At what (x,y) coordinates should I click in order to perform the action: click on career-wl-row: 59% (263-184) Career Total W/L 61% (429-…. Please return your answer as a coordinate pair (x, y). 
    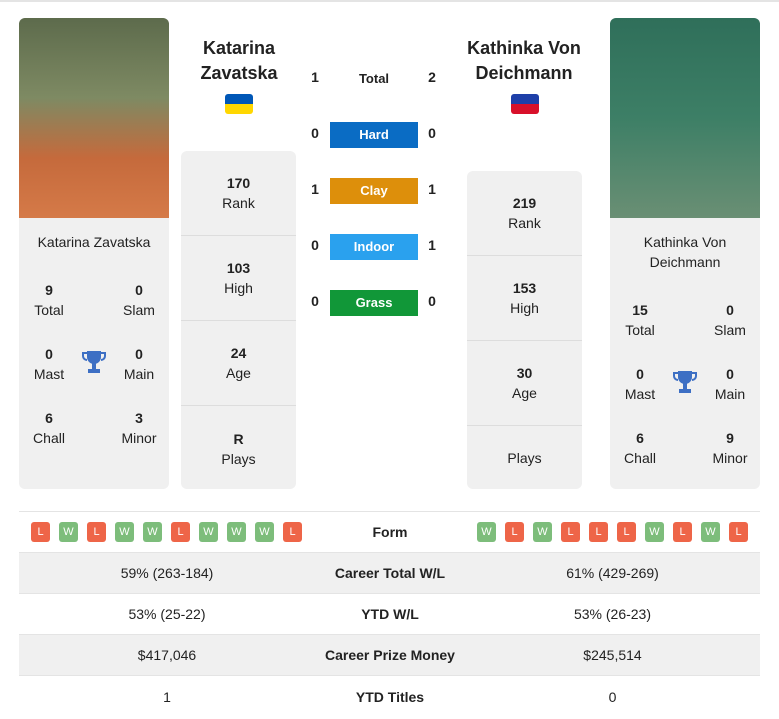
    Looking at the image, I should click on (389, 573).